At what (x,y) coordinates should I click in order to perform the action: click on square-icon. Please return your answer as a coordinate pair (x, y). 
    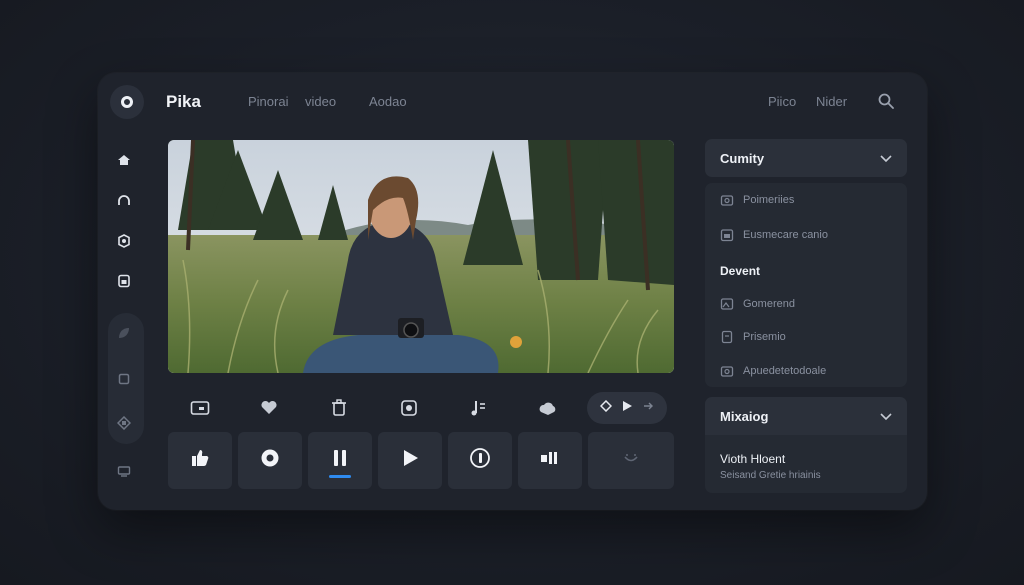
    Looking at the image, I should click on (124, 379).